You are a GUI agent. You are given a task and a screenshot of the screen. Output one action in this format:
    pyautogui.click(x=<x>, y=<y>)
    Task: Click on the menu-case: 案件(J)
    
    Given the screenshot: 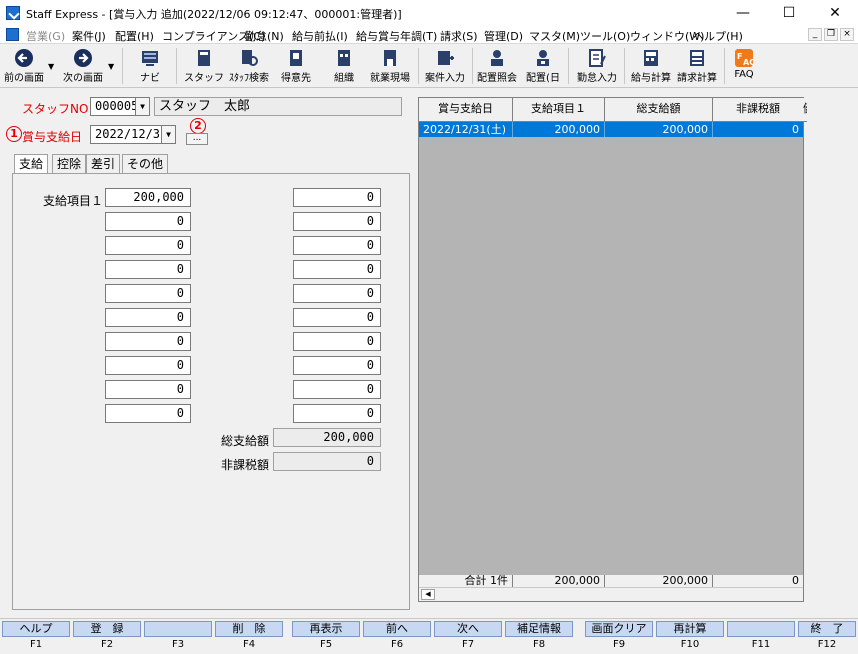 What is the action you would take?
    pyautogui.click(x=89, y=36)
    